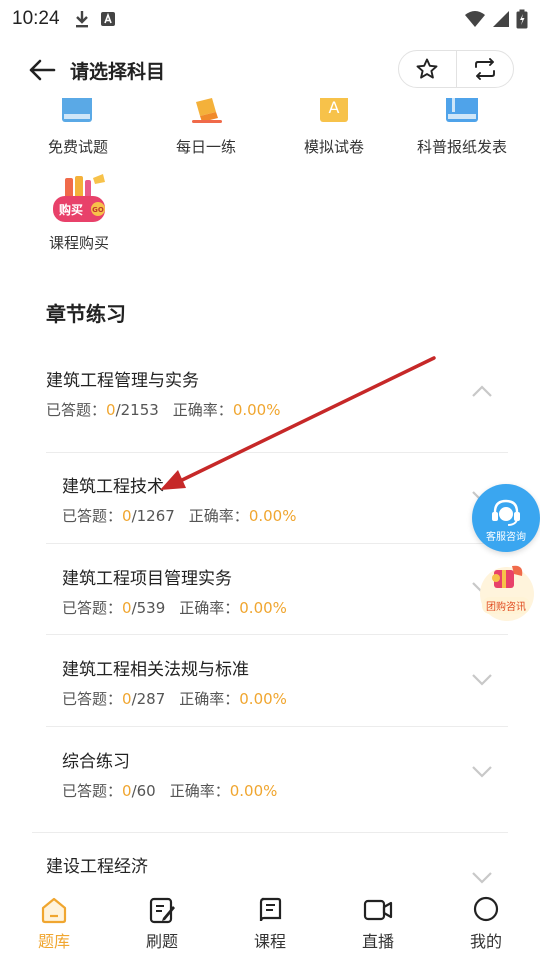 This screenshot has height=960, width=540. What do you see at coordinates (285, 682) in the screenshot?
I see `sub-chapter-item: 建筑工程相关法规与标准 已答题：0/287 正确率：0.00%` at bounding box center [285, 682].